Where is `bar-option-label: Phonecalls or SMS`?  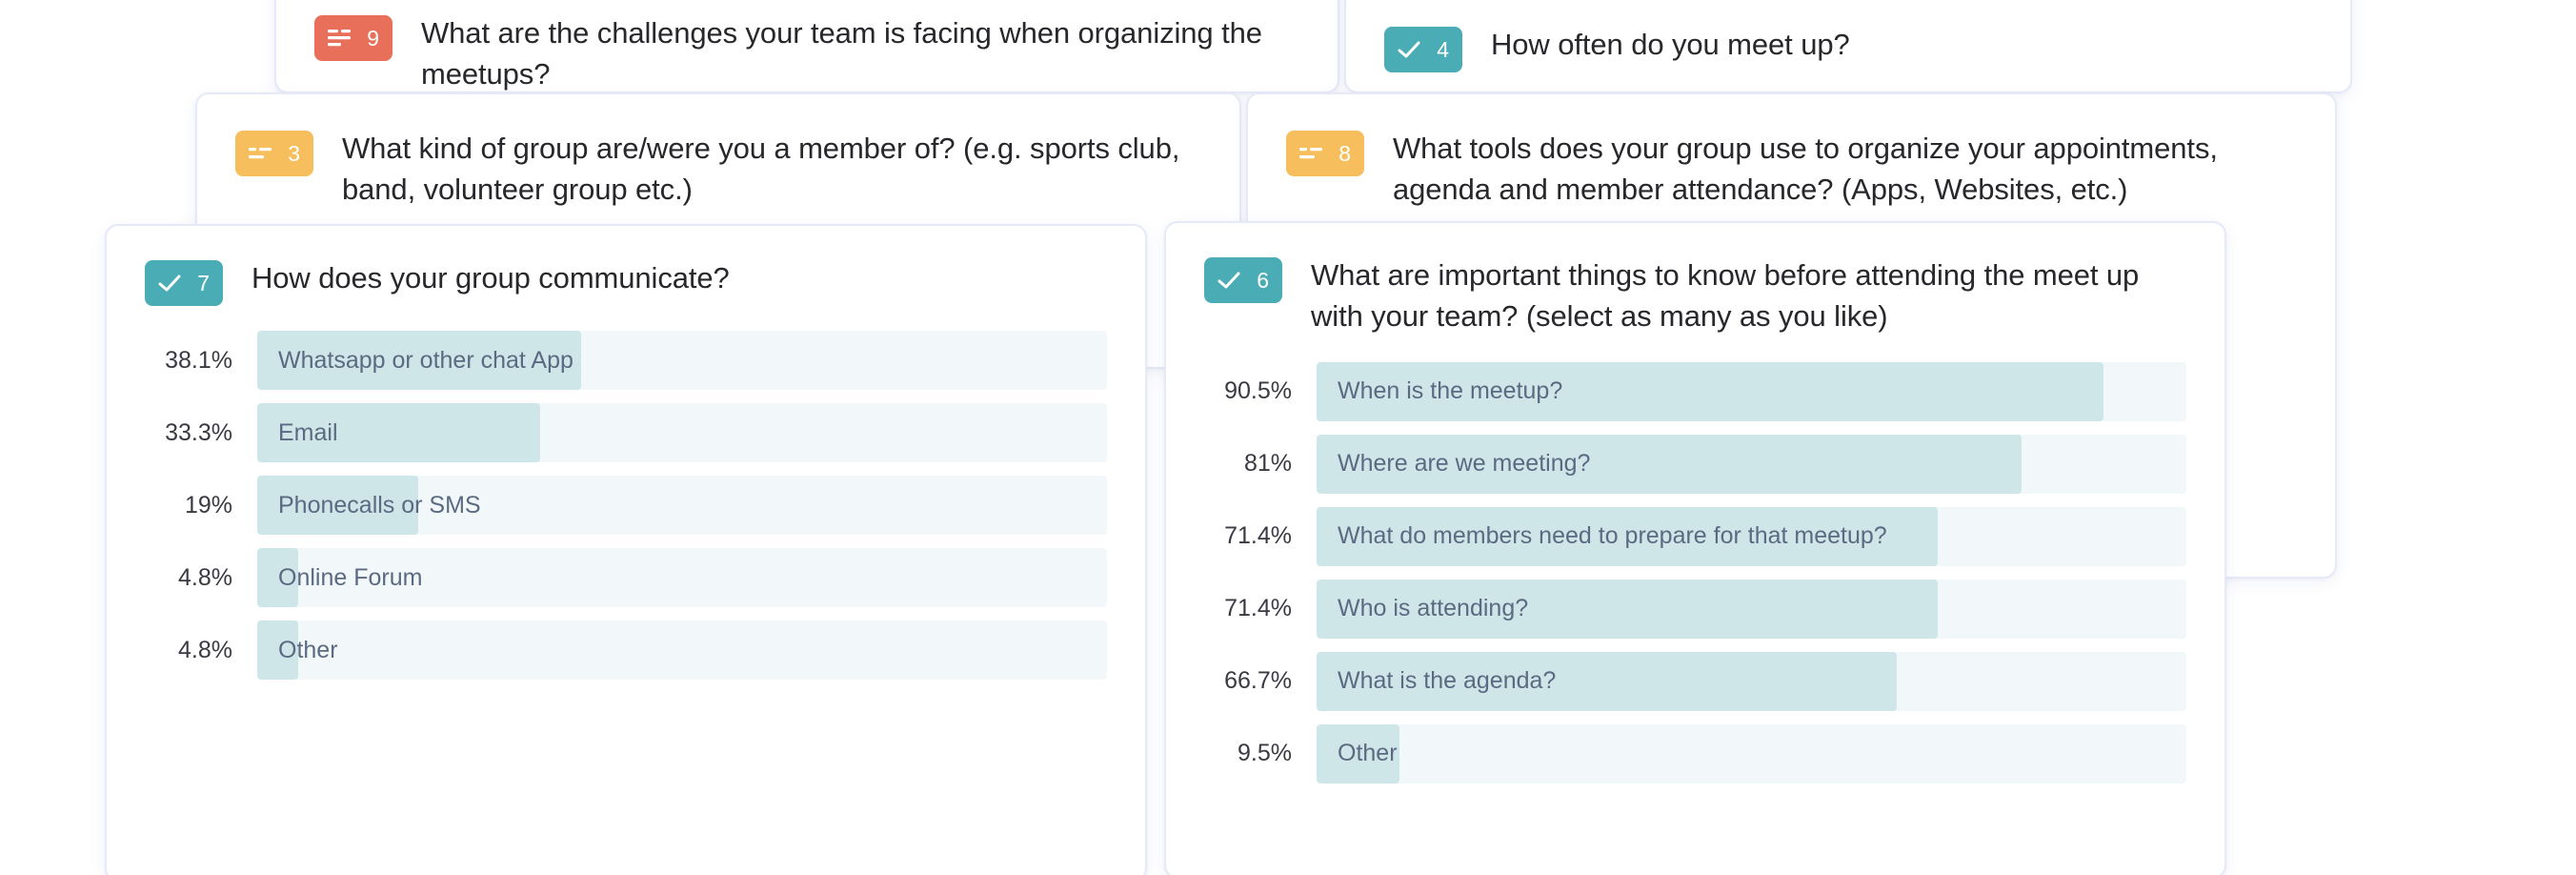
bar-option-label: Phonecalls or SMS is located at coordinates (379, 505).